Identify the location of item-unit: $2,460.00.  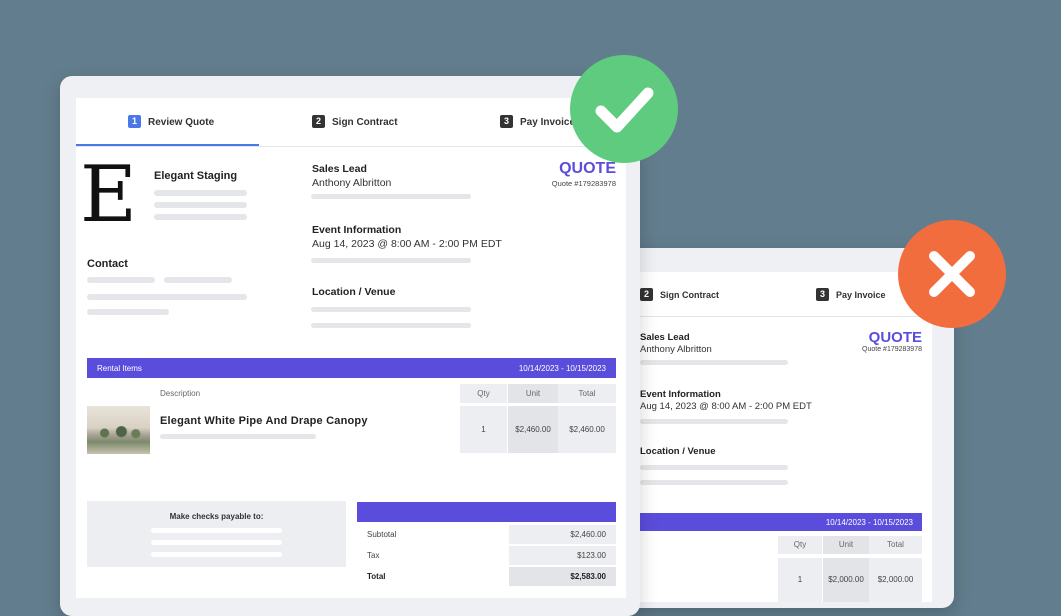
(533, 429).